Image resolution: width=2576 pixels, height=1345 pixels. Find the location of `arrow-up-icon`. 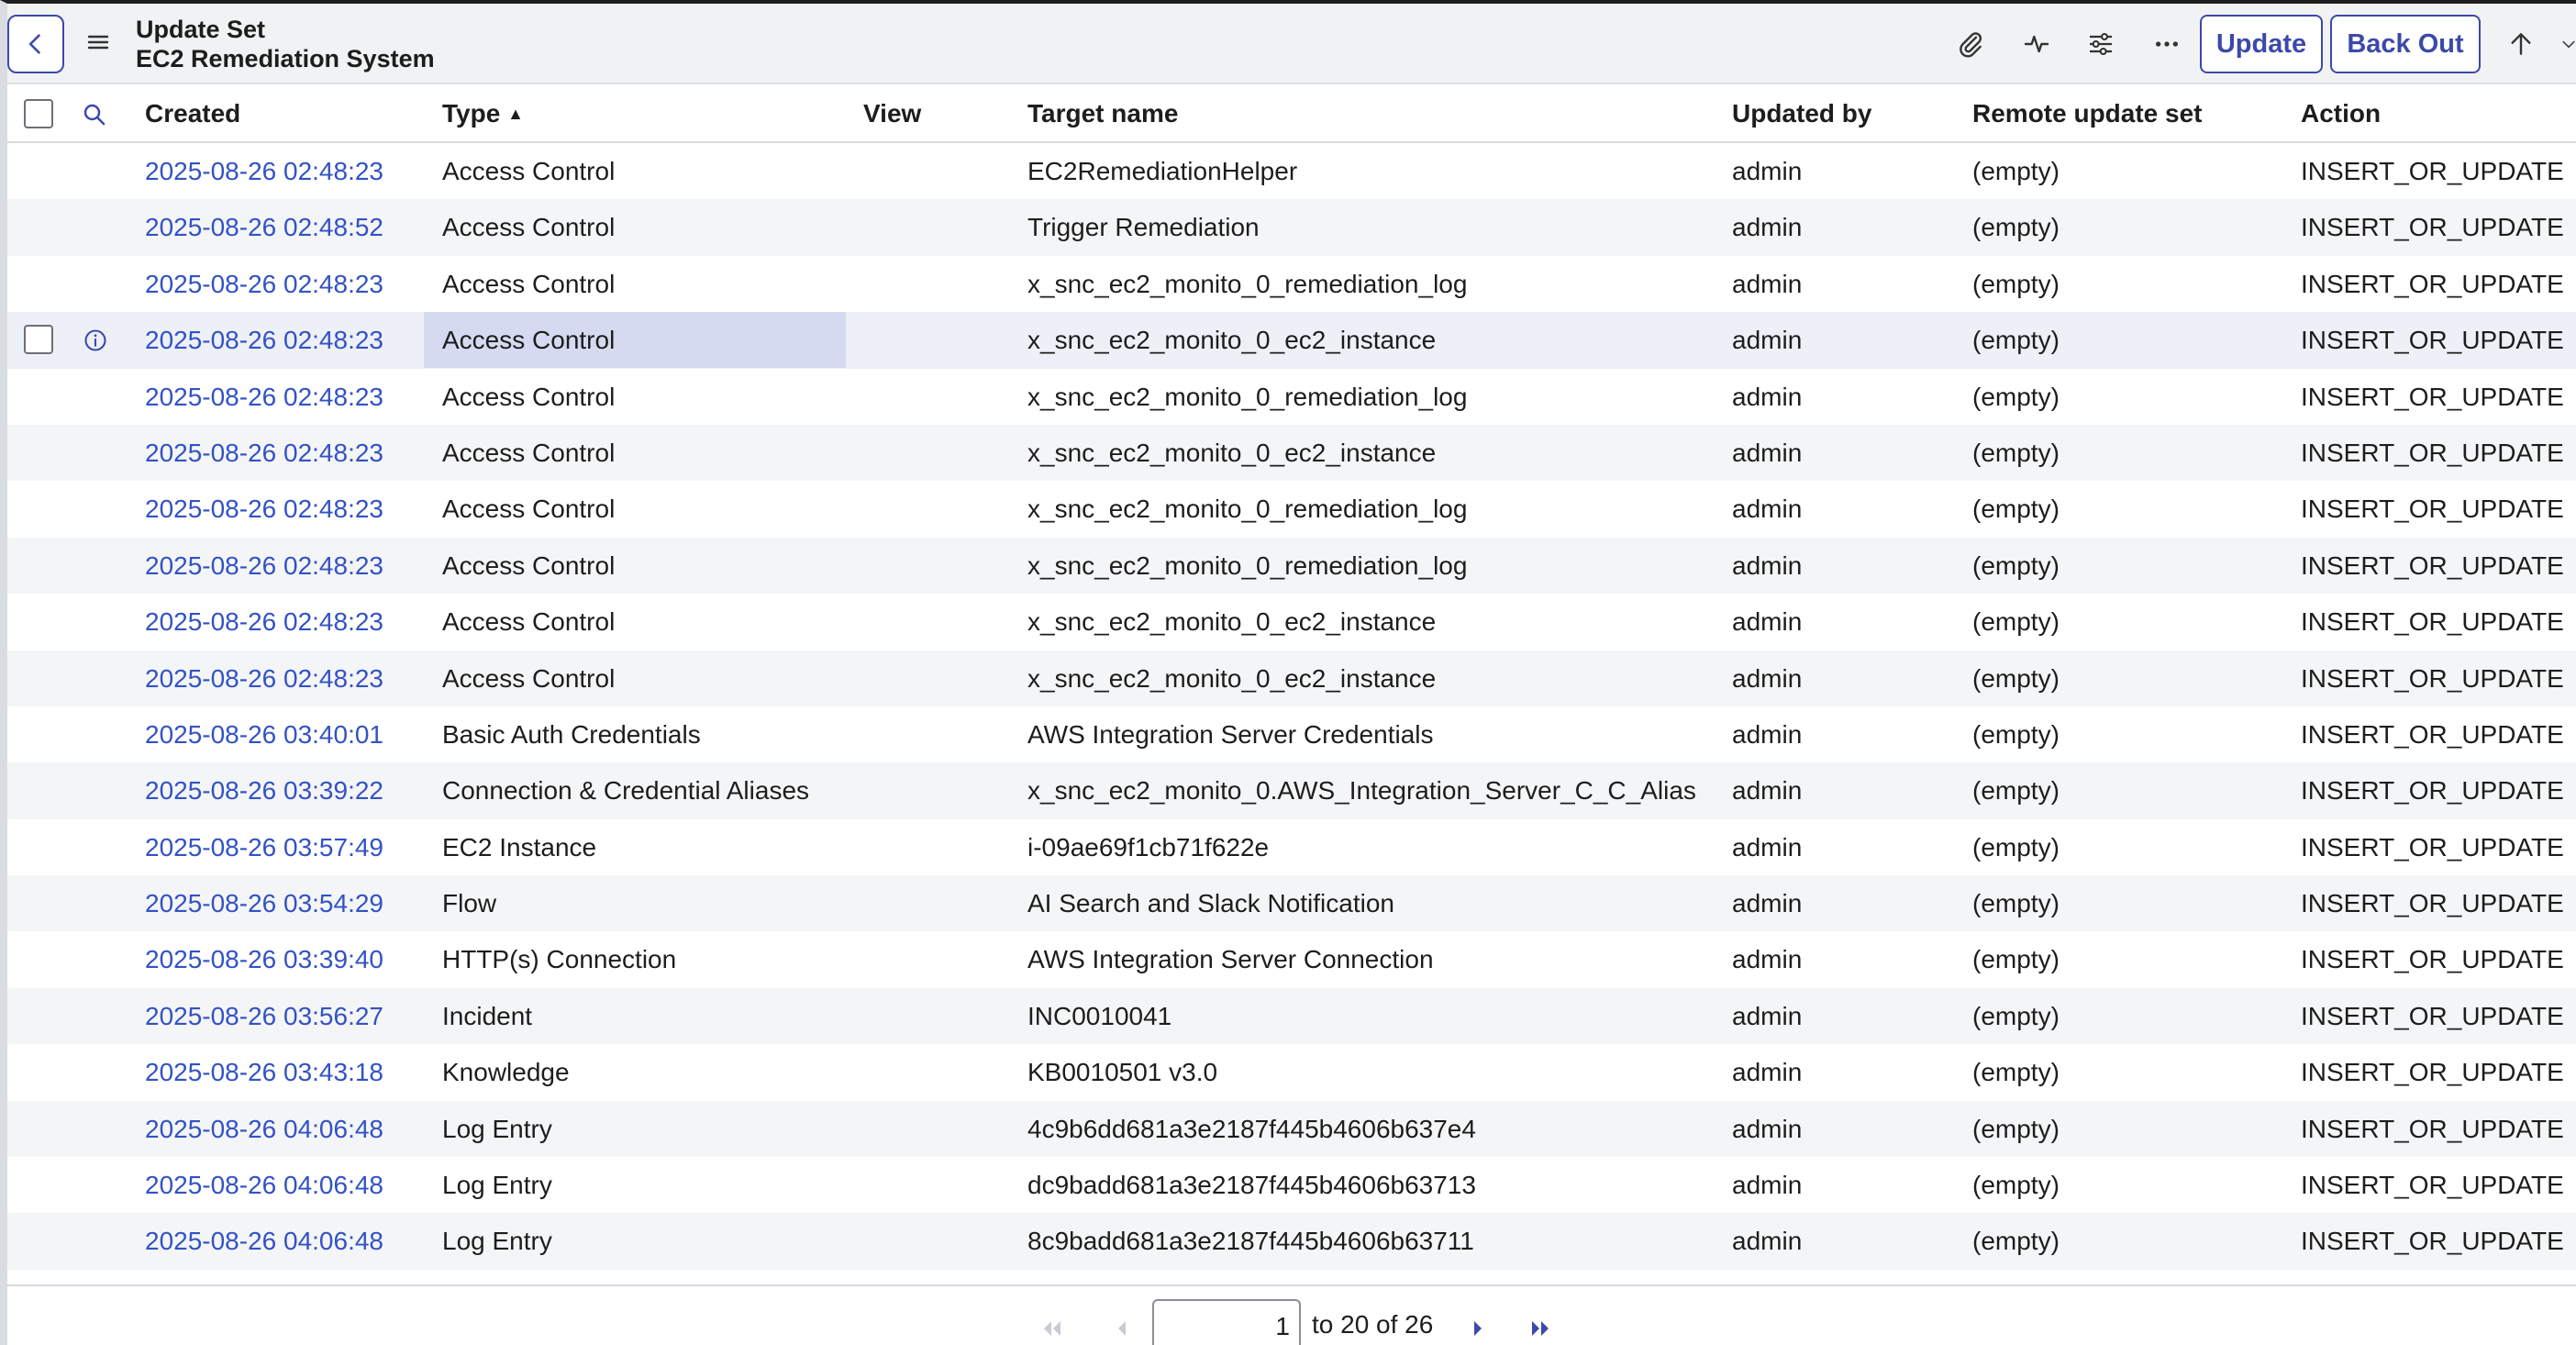

arrow-up-icon is located at coordinates (2520, 44).